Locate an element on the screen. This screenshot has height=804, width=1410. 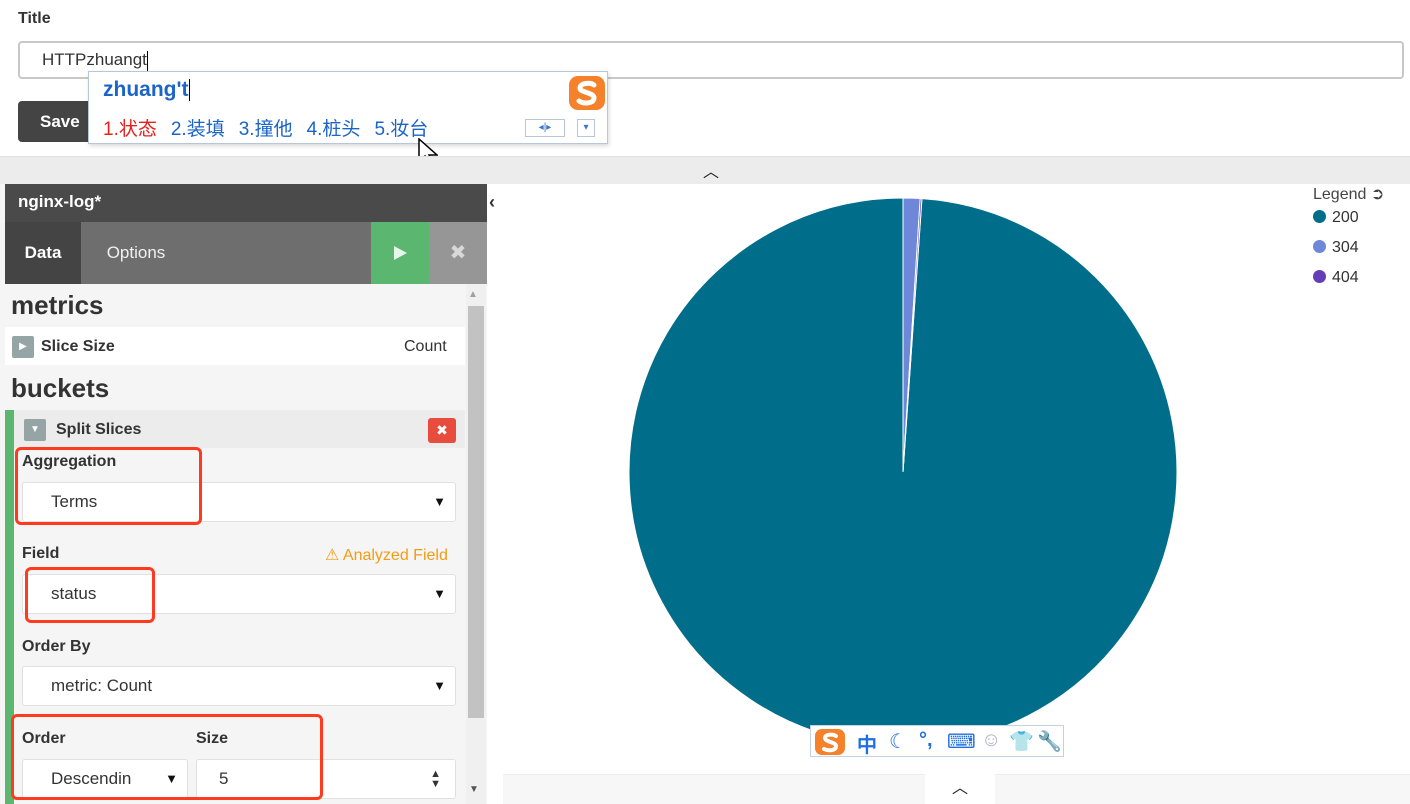
split-slices-label: Split Slices is located at coordinates (99, 429).